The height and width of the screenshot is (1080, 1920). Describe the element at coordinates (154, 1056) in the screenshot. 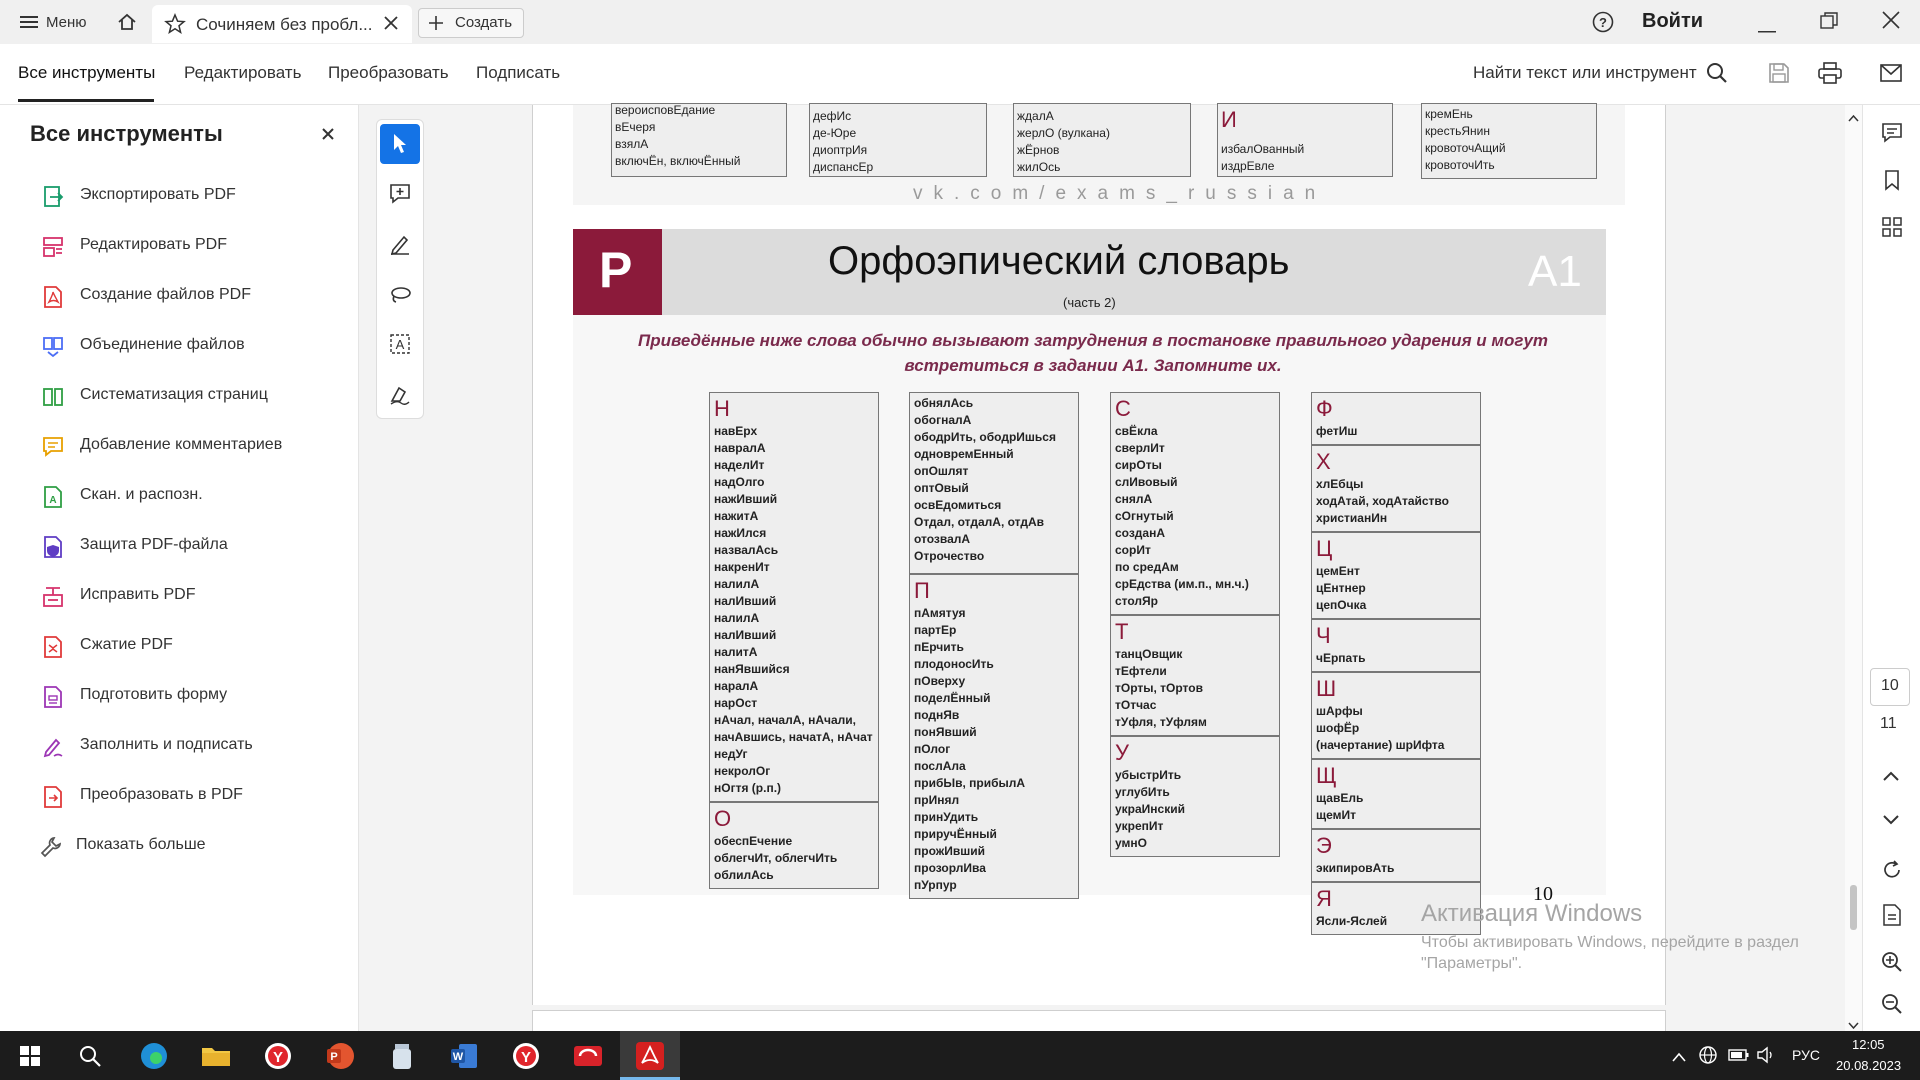

I see `edge-browser-icon` at that location.